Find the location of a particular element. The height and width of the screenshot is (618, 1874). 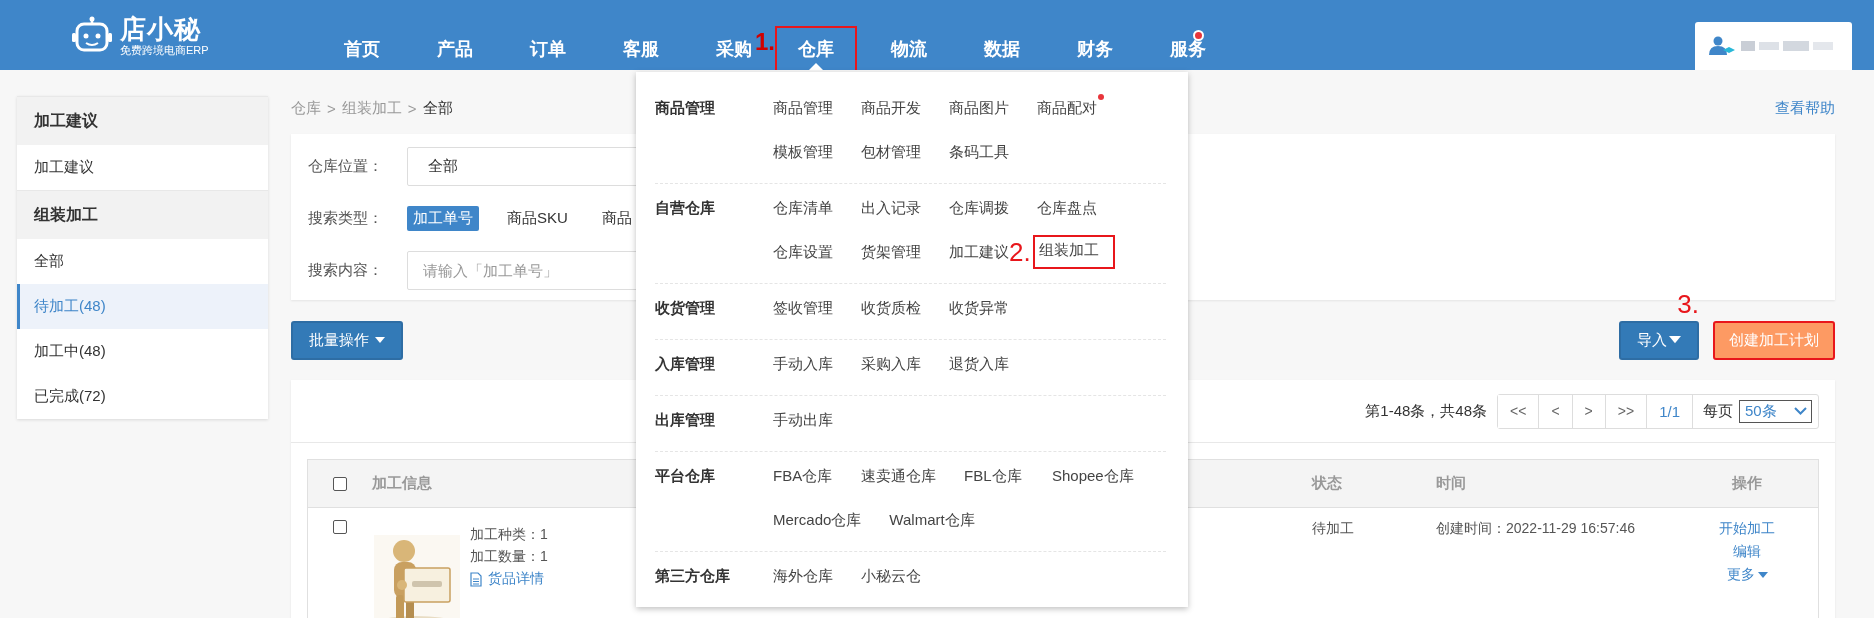

menu-item: 小秘云仓 is located at coordinates (891, 576).